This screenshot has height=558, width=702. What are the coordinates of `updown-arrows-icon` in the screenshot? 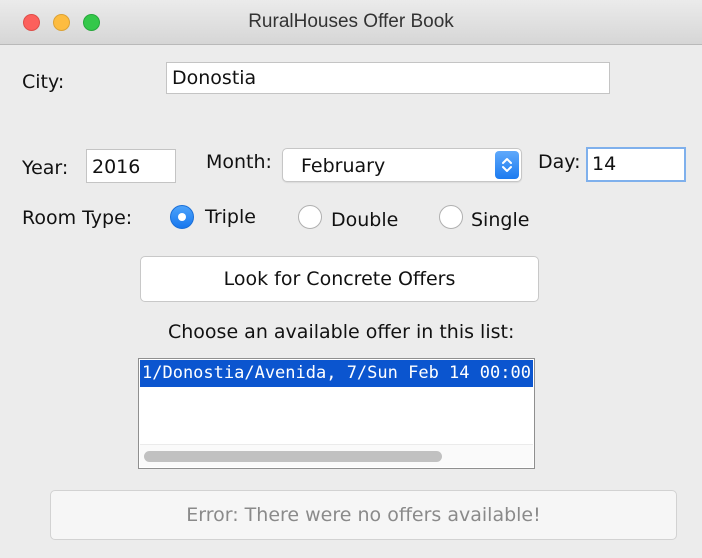 It's located at (507, 165).